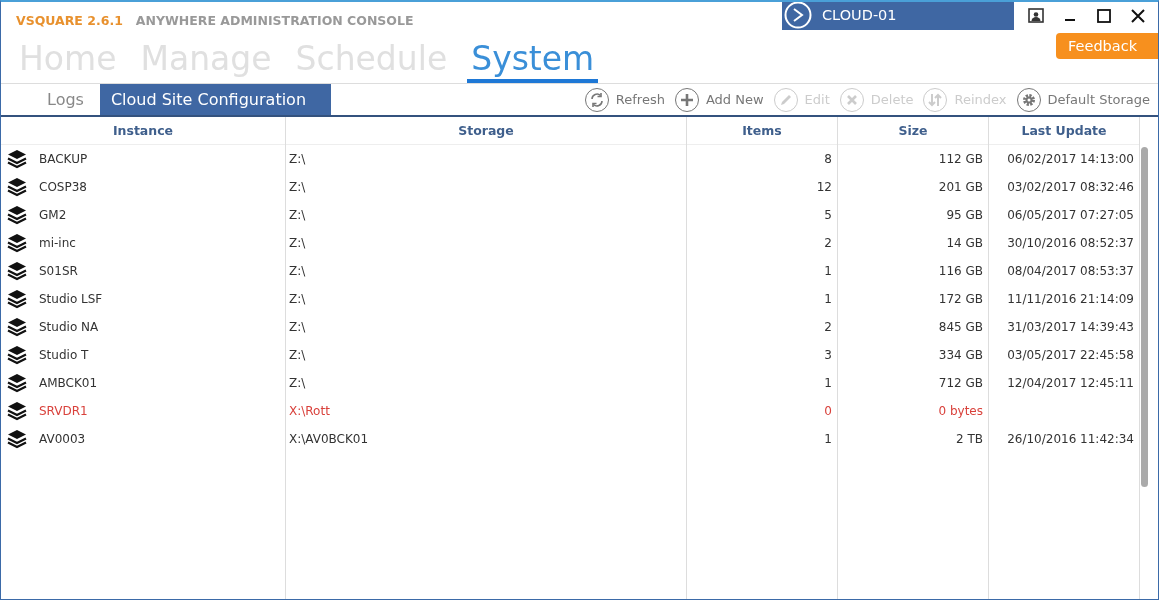  What do you see at coordinates (329, 439) in the screenshot?
I see `table-cell: X:\AV0BCK01` at bounding box center [329, 439].